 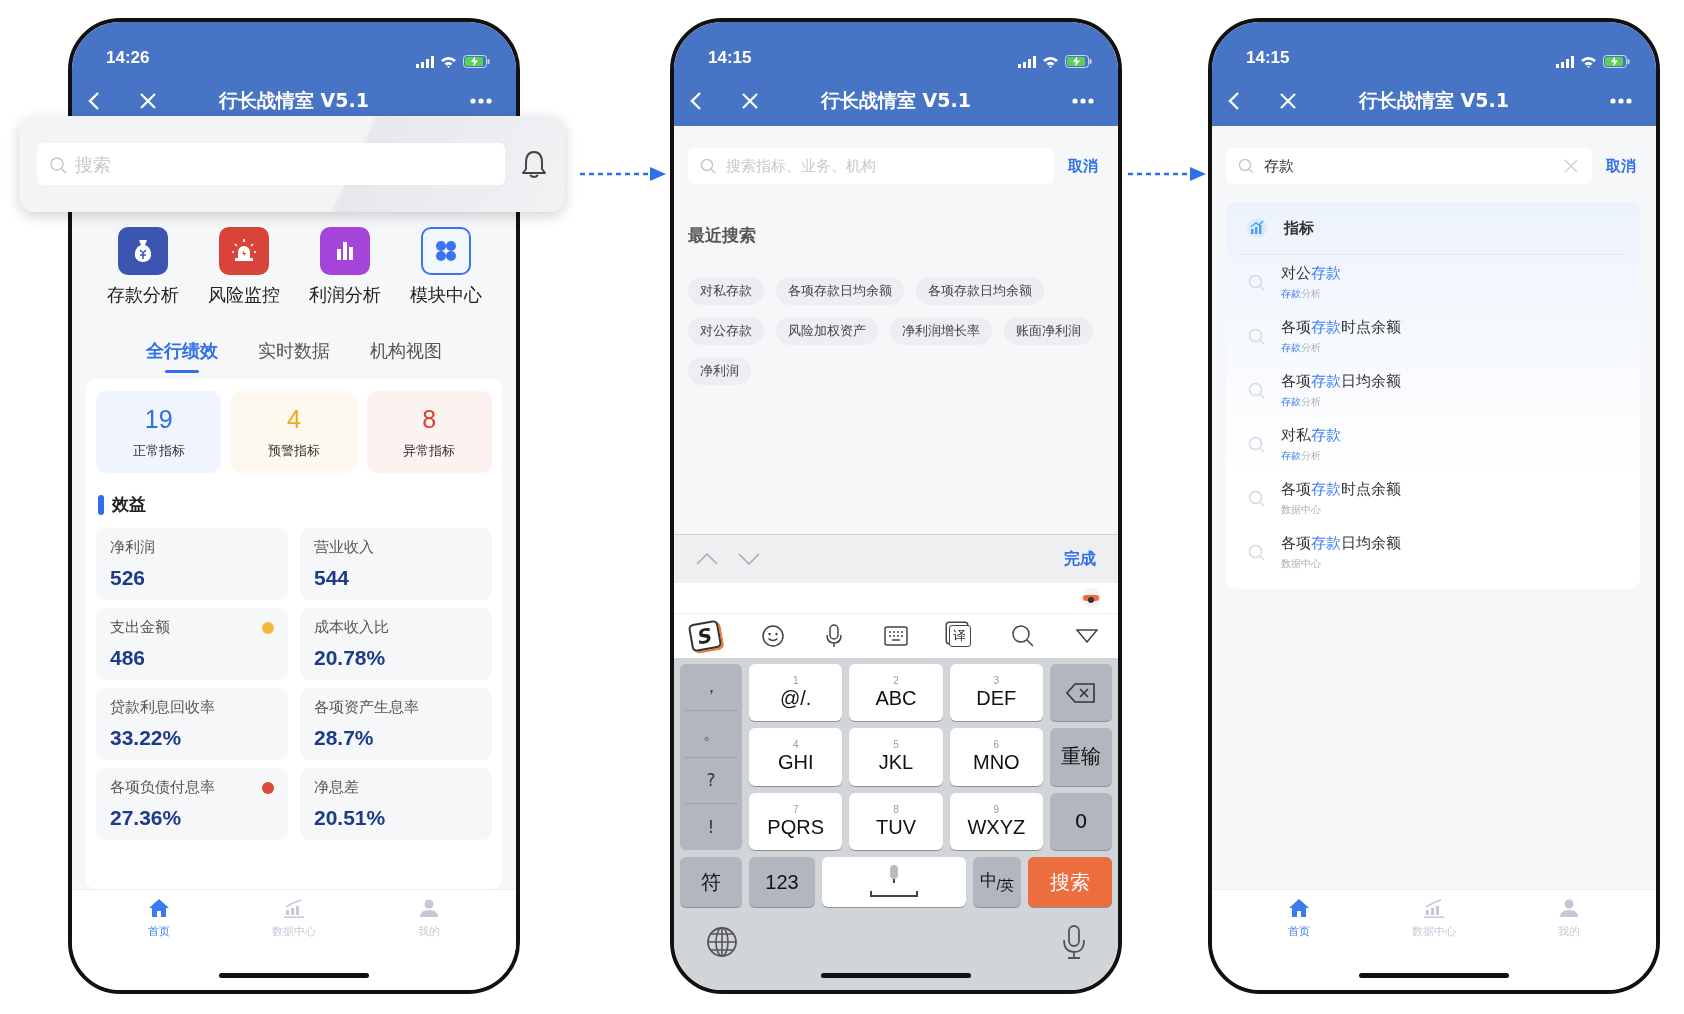 I want to click on status-time: 14:15, so click(x=1268, y=58).